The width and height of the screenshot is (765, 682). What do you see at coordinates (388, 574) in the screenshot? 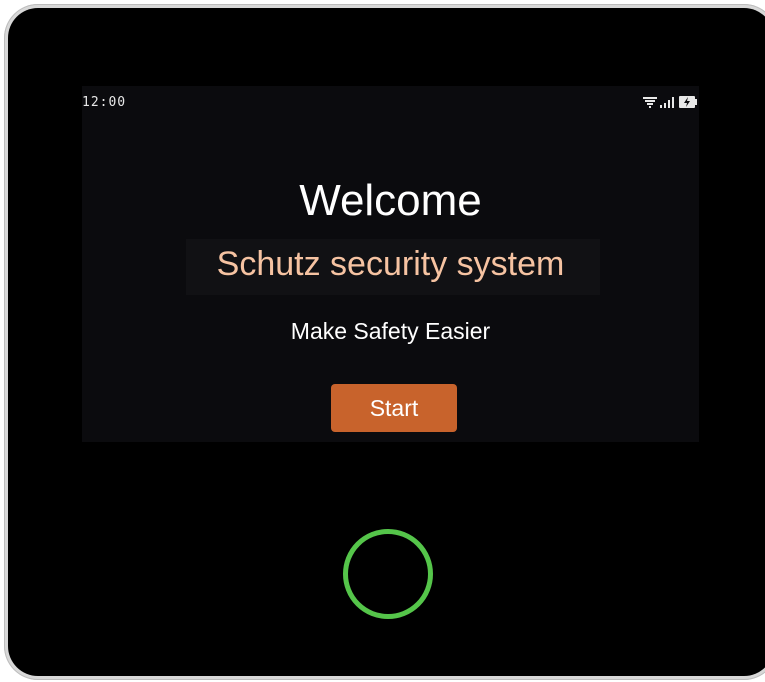
I see `home-ring-button` at bounding box center [388, 574].